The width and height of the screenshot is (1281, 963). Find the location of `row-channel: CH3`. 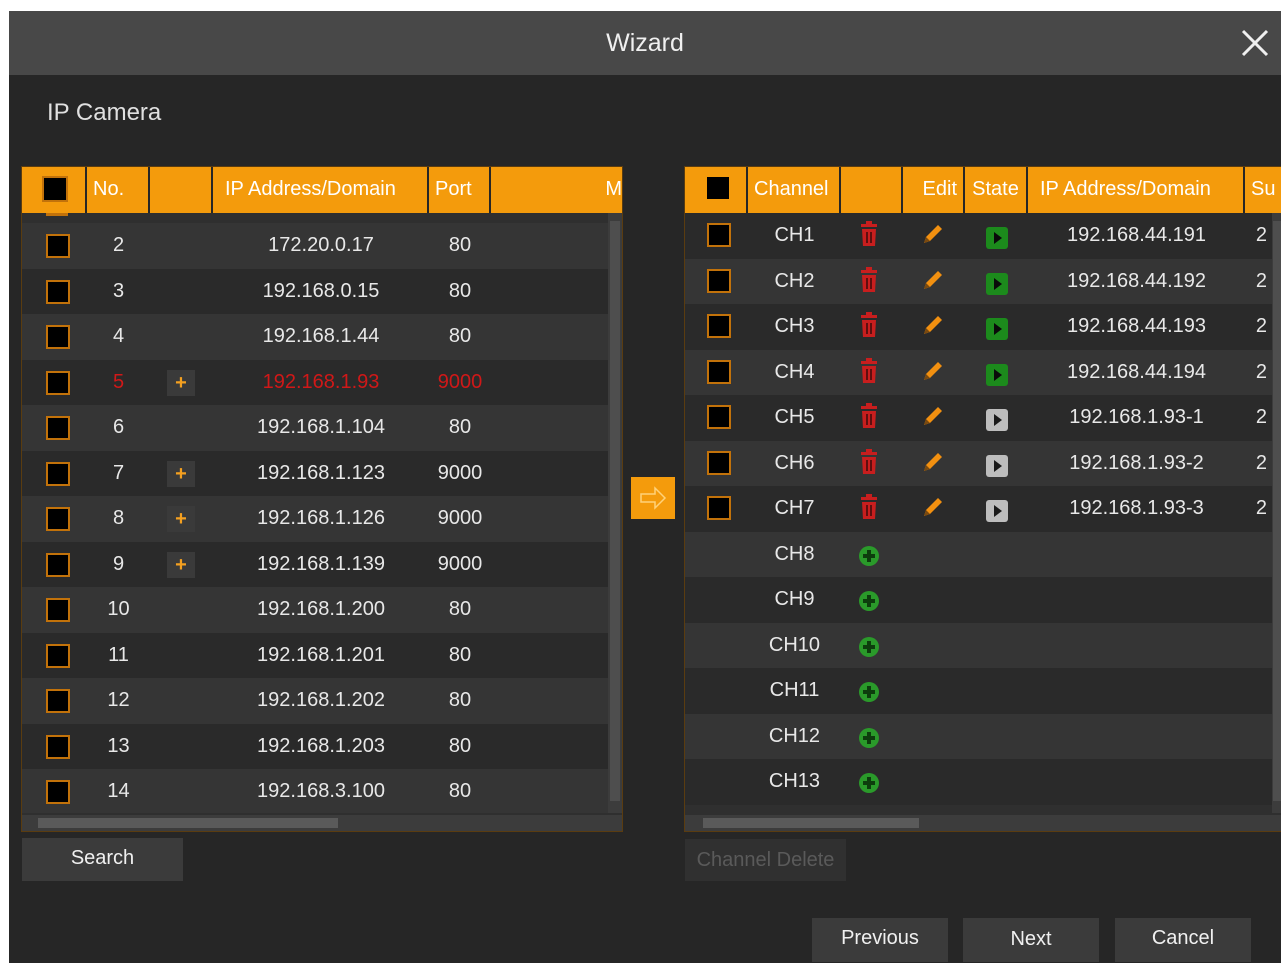

row-channel: CH3 is located at coordinates (794, 326).